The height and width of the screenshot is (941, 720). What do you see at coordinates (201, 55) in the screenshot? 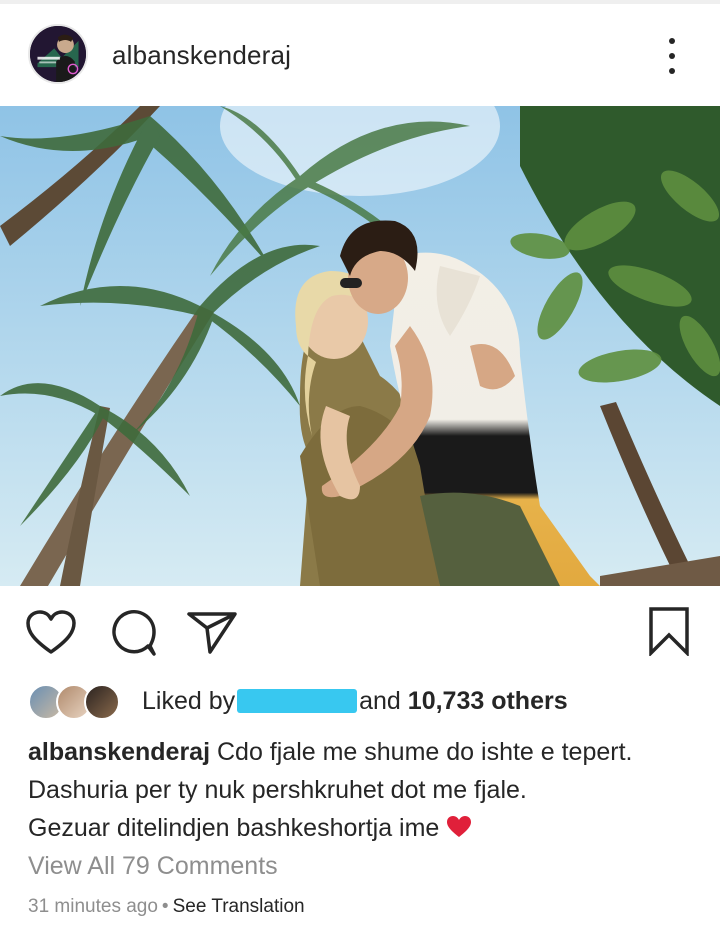
I see `post-username: albanskenderaj` at bounding box center [201, 55].